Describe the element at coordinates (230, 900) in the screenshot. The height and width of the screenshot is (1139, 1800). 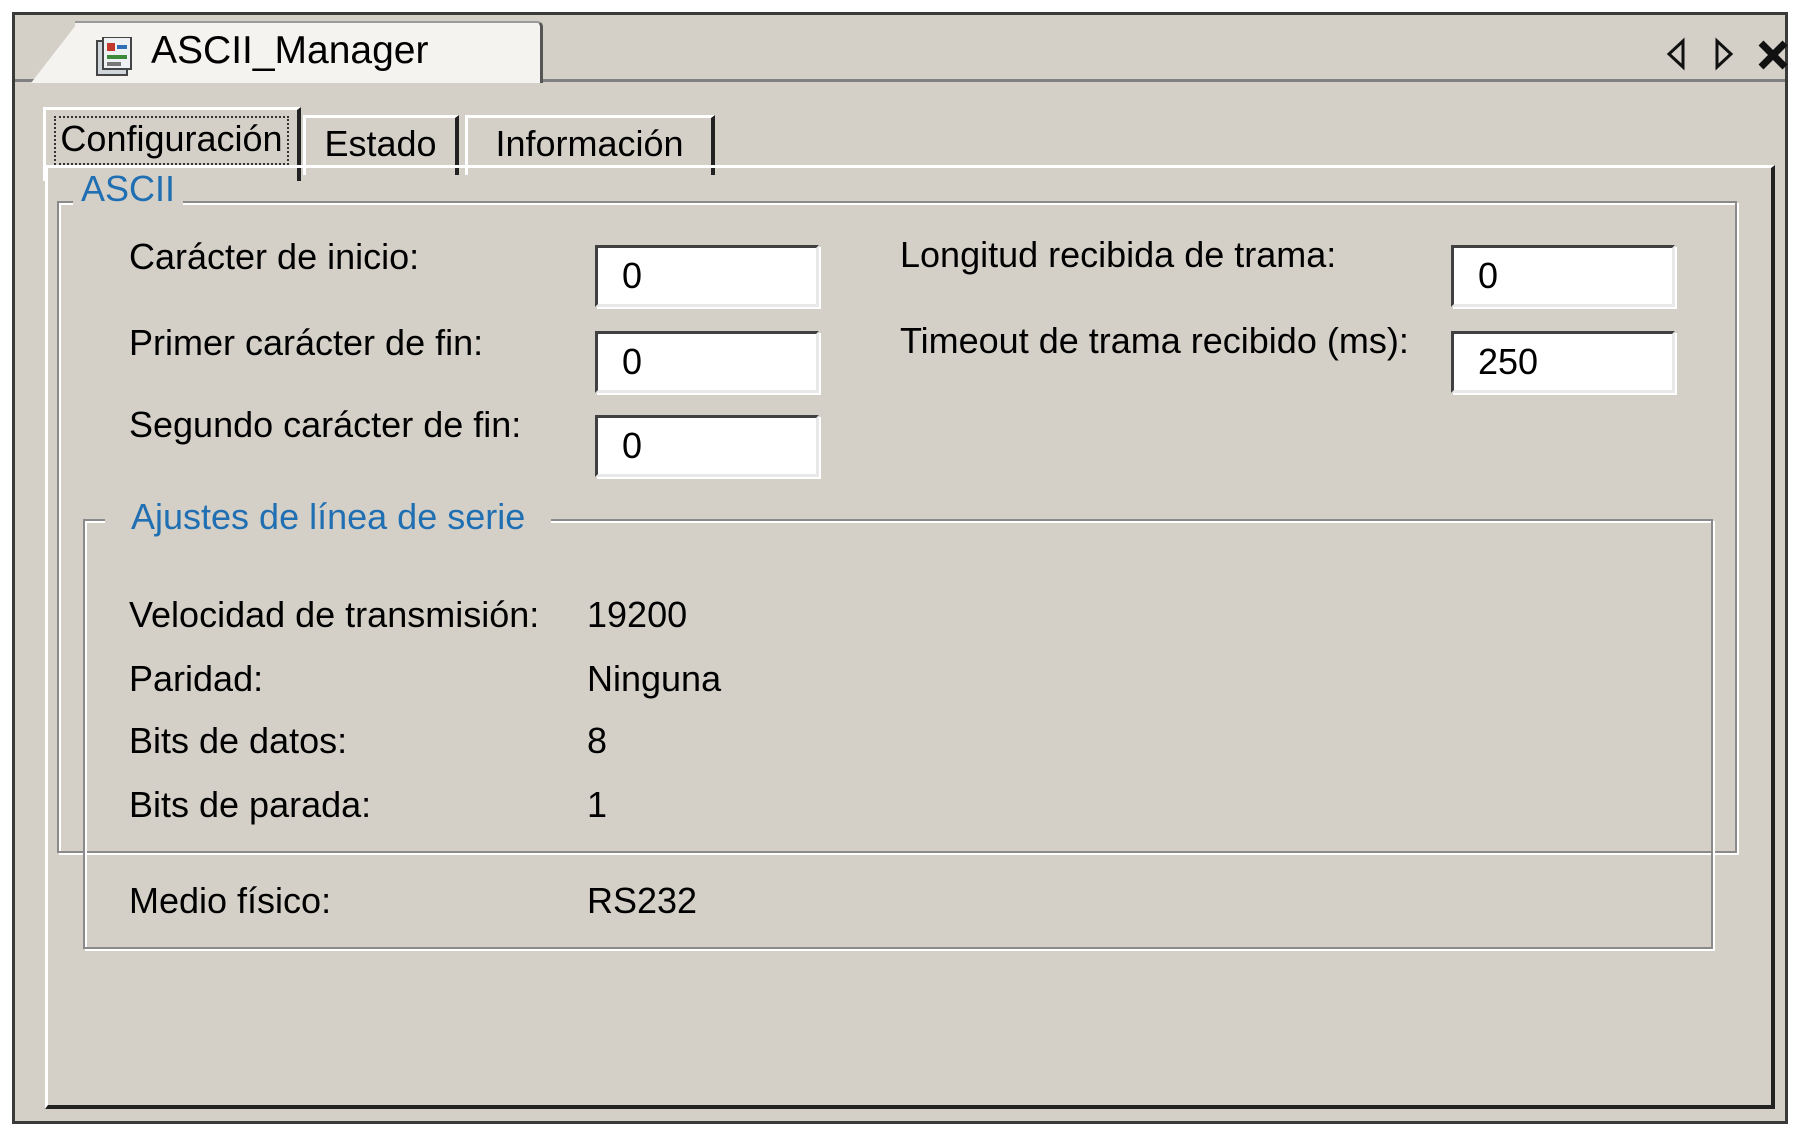
I see `physical-medium-label: Medio físico:` at that location.